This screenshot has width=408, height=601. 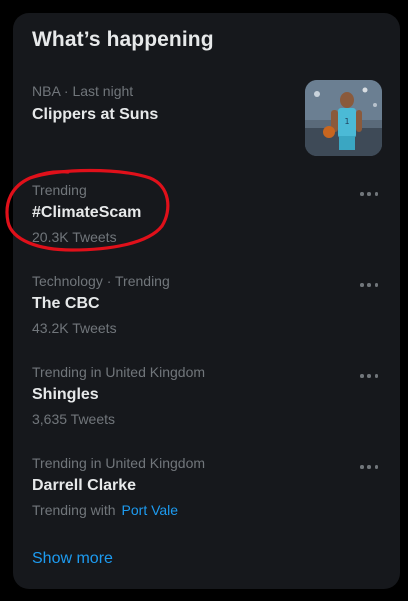 I want to click on show-more-link: Show more, so click(x=72, y=559).